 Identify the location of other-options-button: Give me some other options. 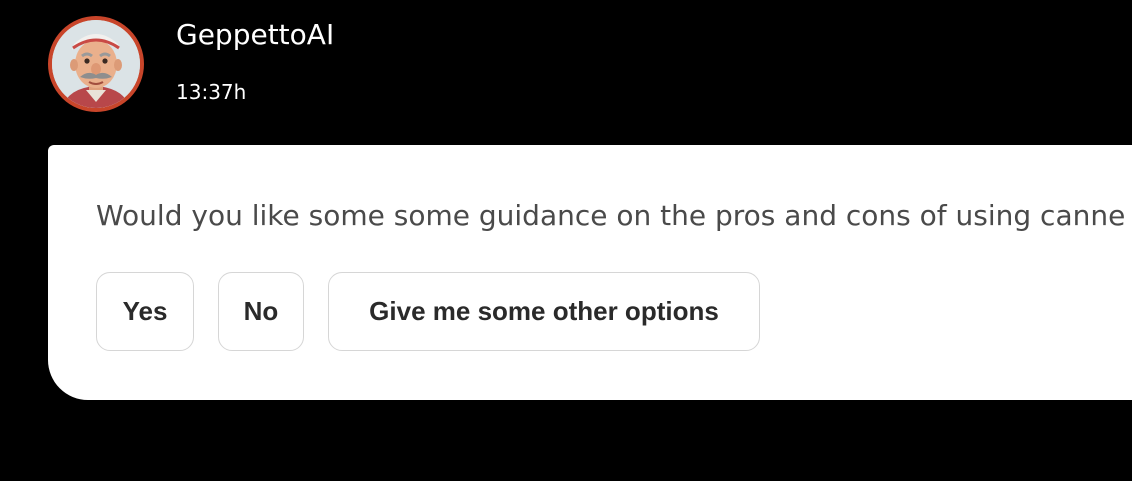
(544, 311).